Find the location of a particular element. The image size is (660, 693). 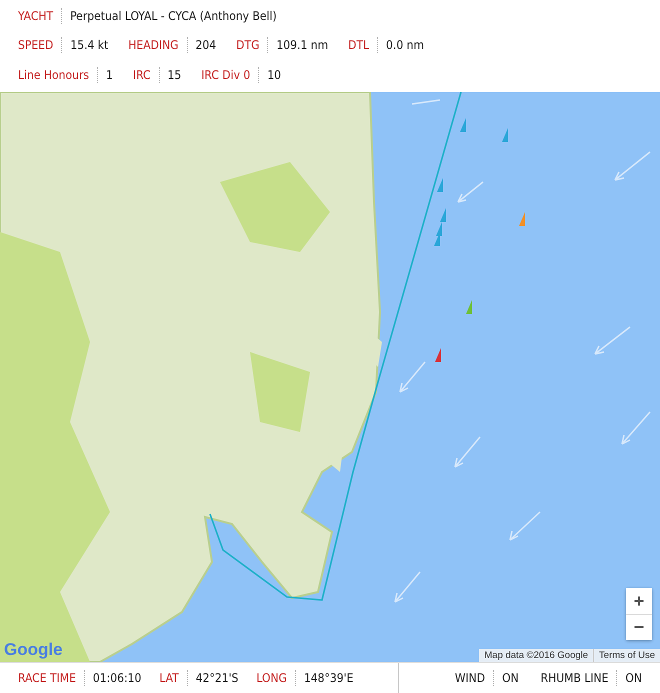

field-value: 01:06:10 is located at coordinates (117, 678).